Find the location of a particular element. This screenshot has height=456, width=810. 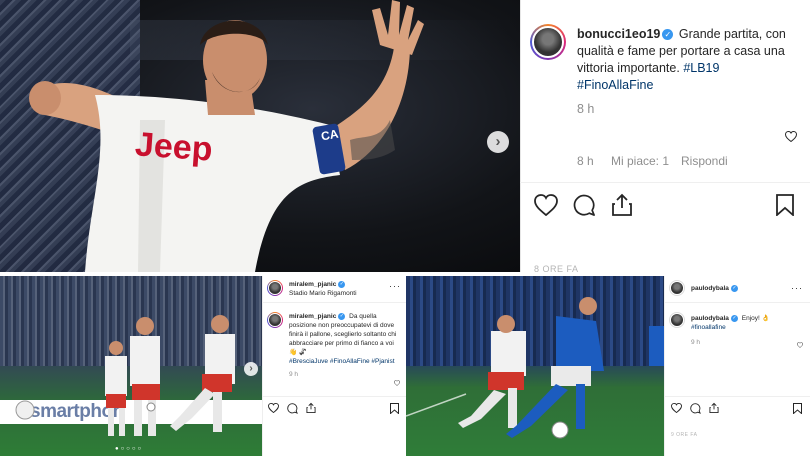

dybala-time-footer: 9 ORE FA is located at coordinates (684, 435).